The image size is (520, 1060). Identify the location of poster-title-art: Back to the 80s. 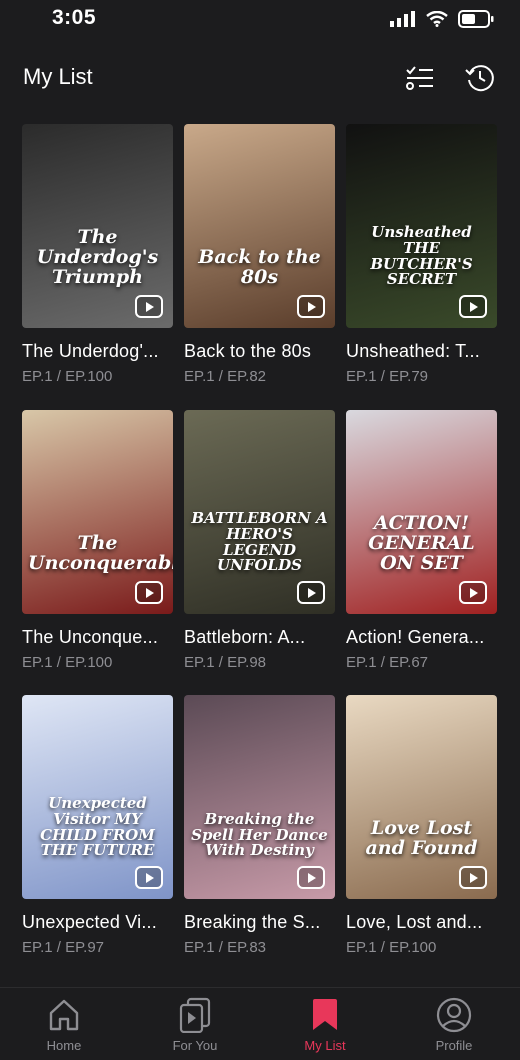
(259, 267).